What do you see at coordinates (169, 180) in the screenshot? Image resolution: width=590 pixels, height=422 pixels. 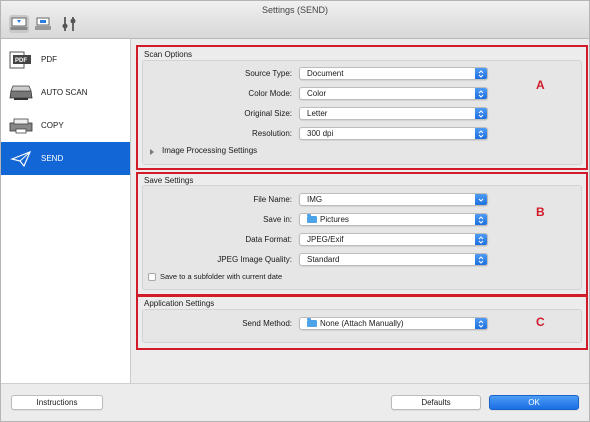 I see `save-settings-title: Save Settings` at bounding box center [169, 180].